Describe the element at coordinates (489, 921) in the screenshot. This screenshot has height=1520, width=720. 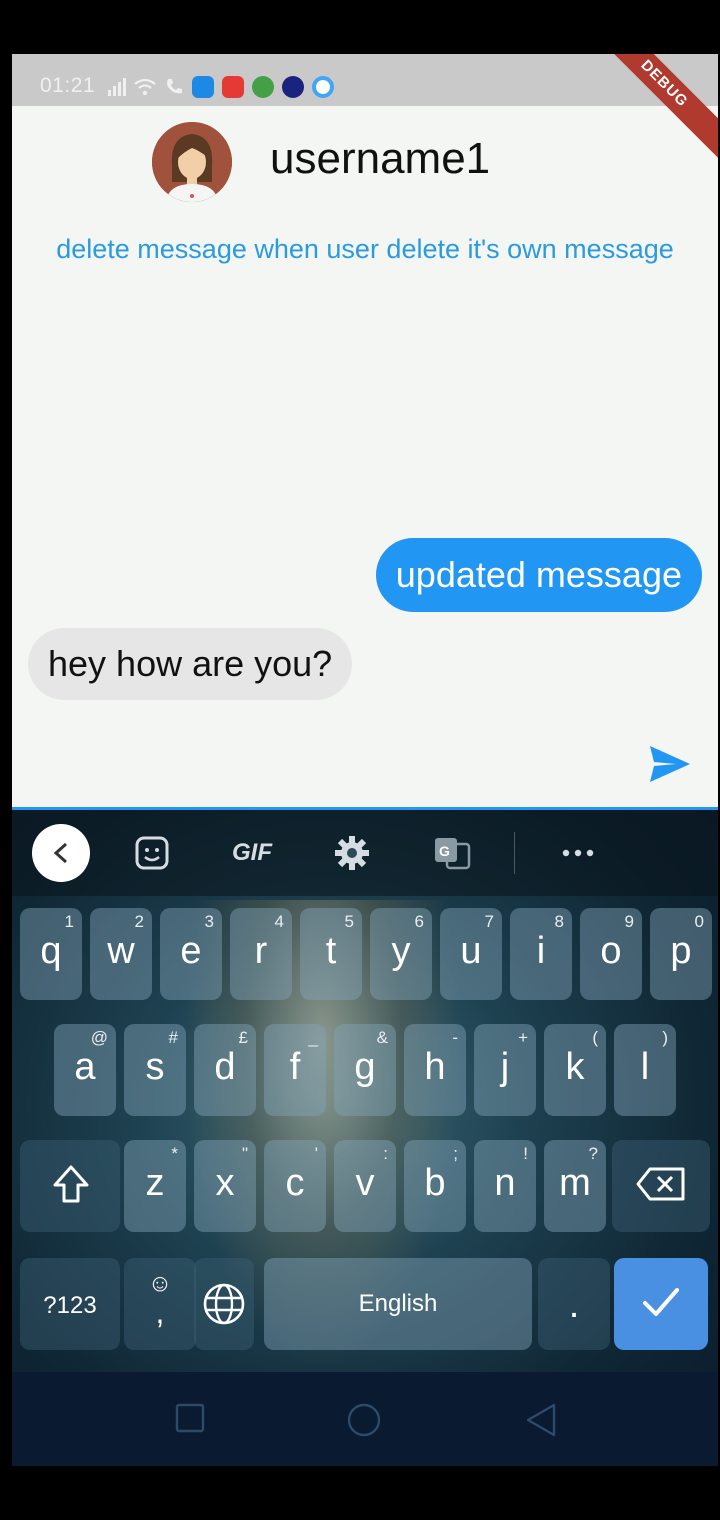
I see `key-hint-label: 7` at that location.